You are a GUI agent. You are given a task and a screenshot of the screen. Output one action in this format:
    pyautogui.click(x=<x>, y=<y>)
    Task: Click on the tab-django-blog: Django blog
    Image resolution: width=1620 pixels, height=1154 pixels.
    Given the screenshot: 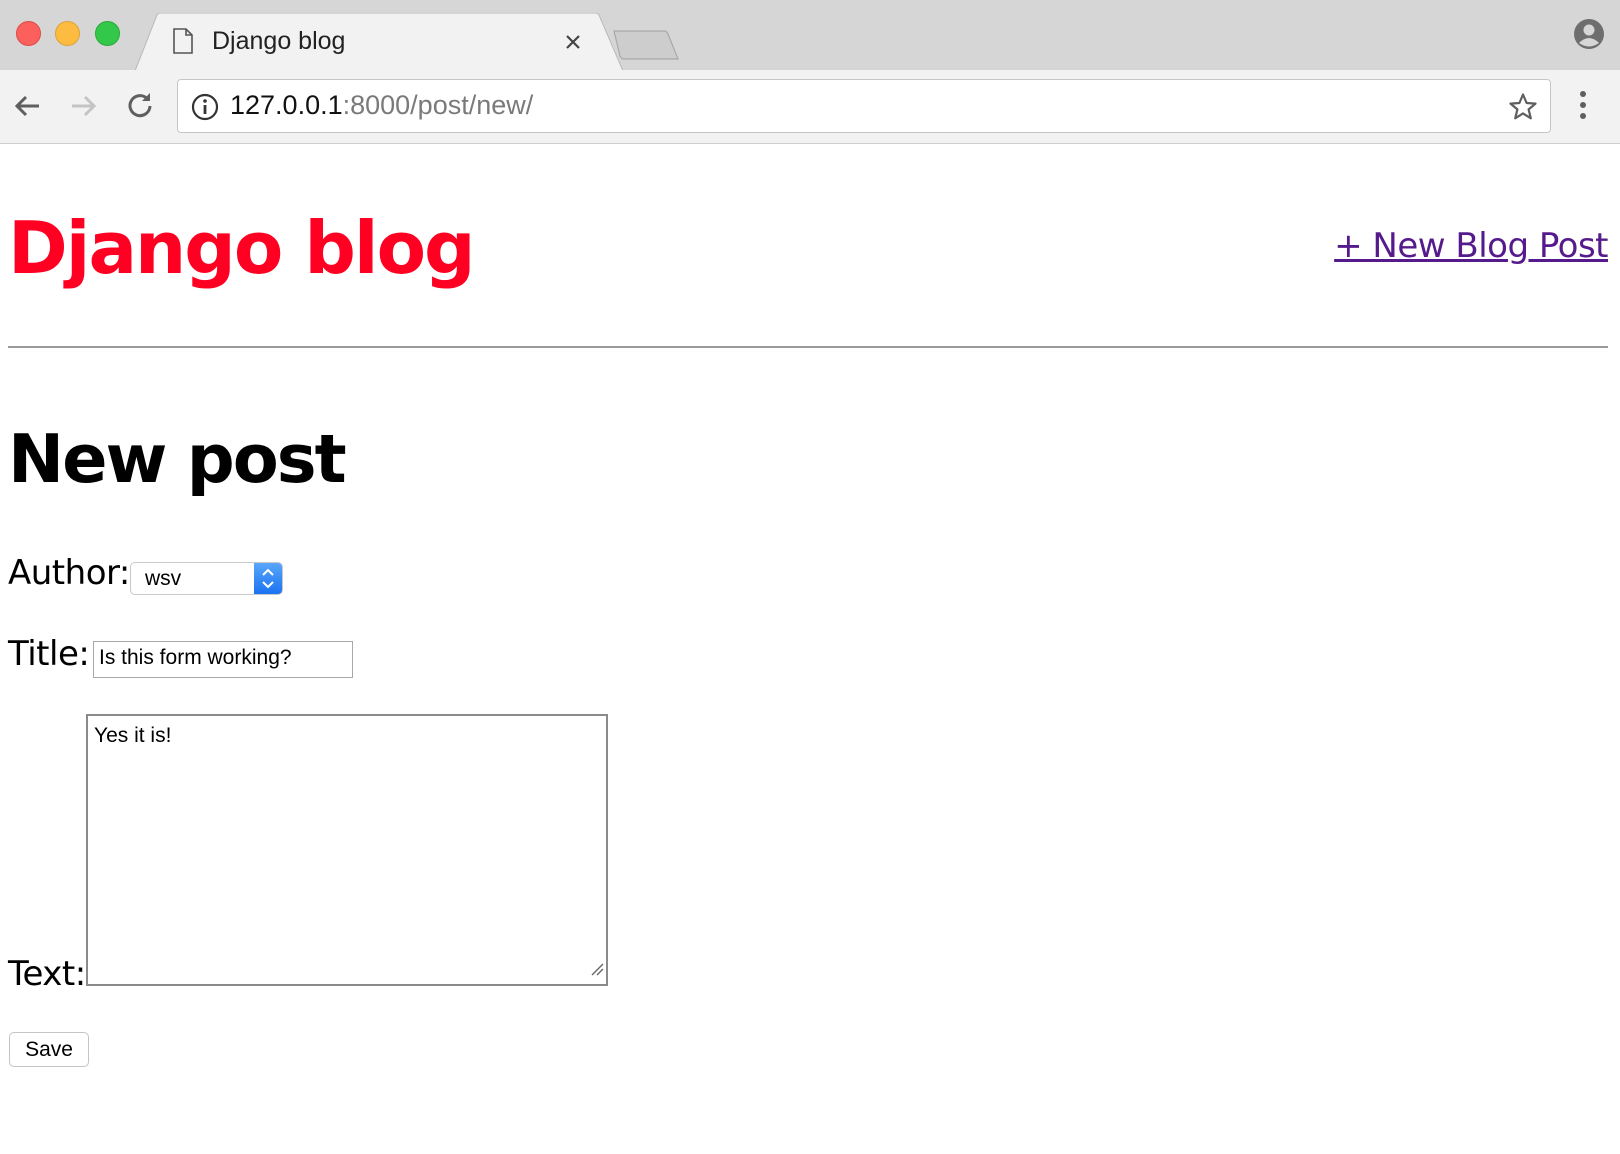 What is the action you would take?
    pyautogui.click(x=379, y=42)
    